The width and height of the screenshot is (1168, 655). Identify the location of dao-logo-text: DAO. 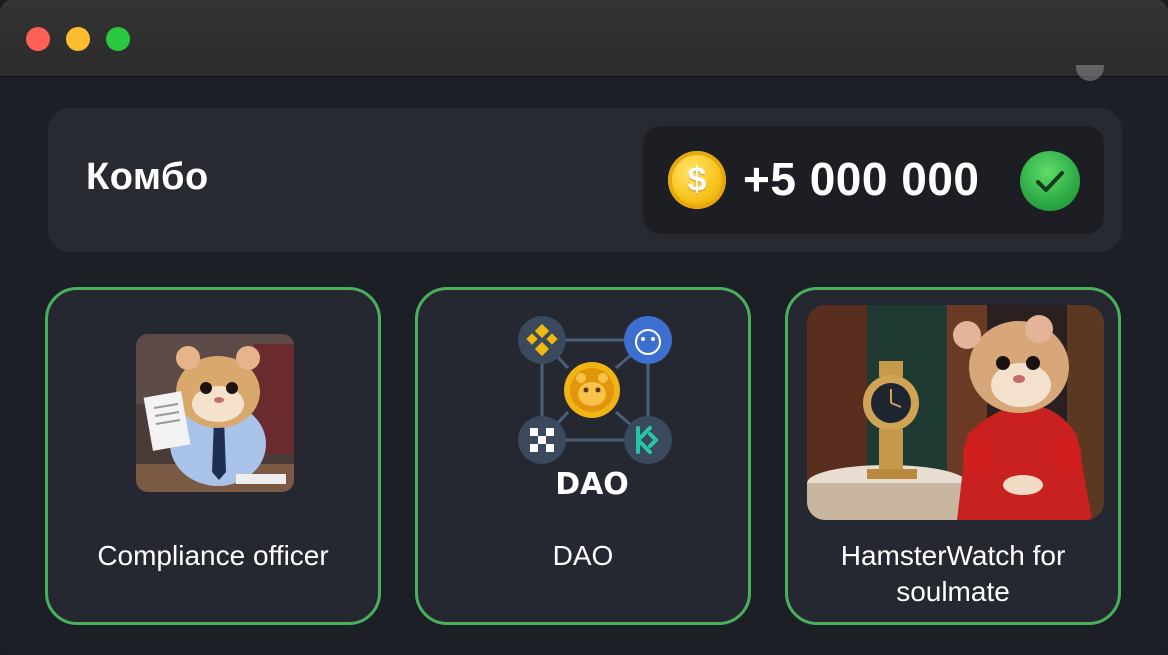
(592, 484).